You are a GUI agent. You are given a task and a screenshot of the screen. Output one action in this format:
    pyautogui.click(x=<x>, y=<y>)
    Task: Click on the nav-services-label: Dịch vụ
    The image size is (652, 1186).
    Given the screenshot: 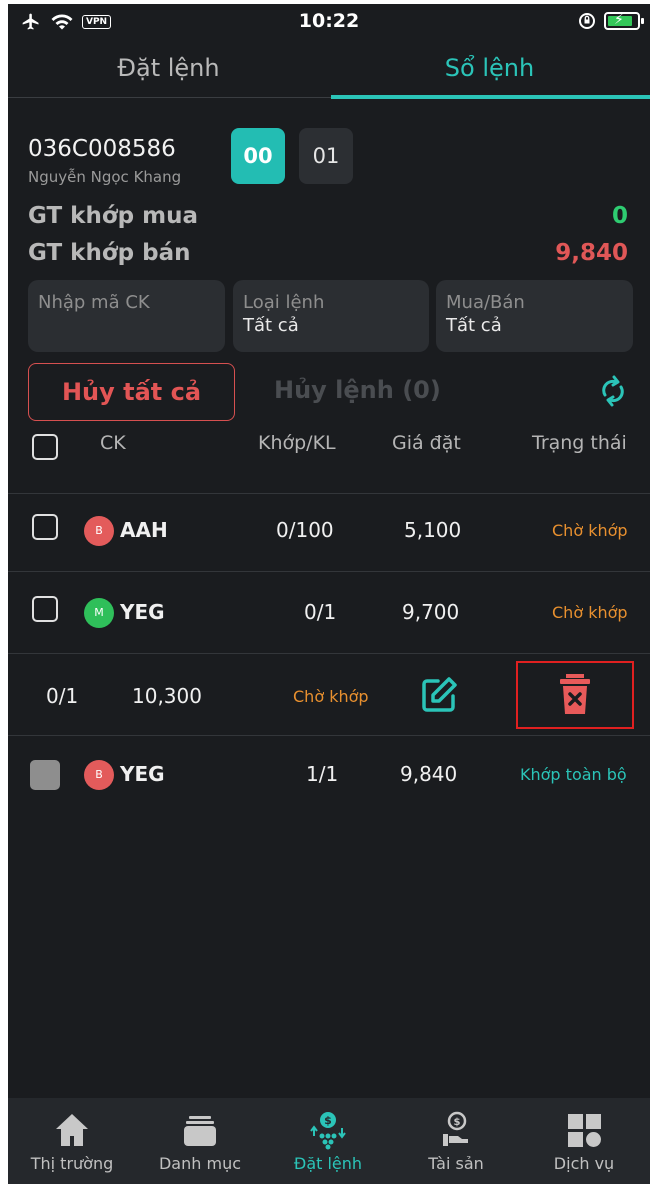 What is the action you would take?
    pyautogui.click(x=584, y=1163)
    